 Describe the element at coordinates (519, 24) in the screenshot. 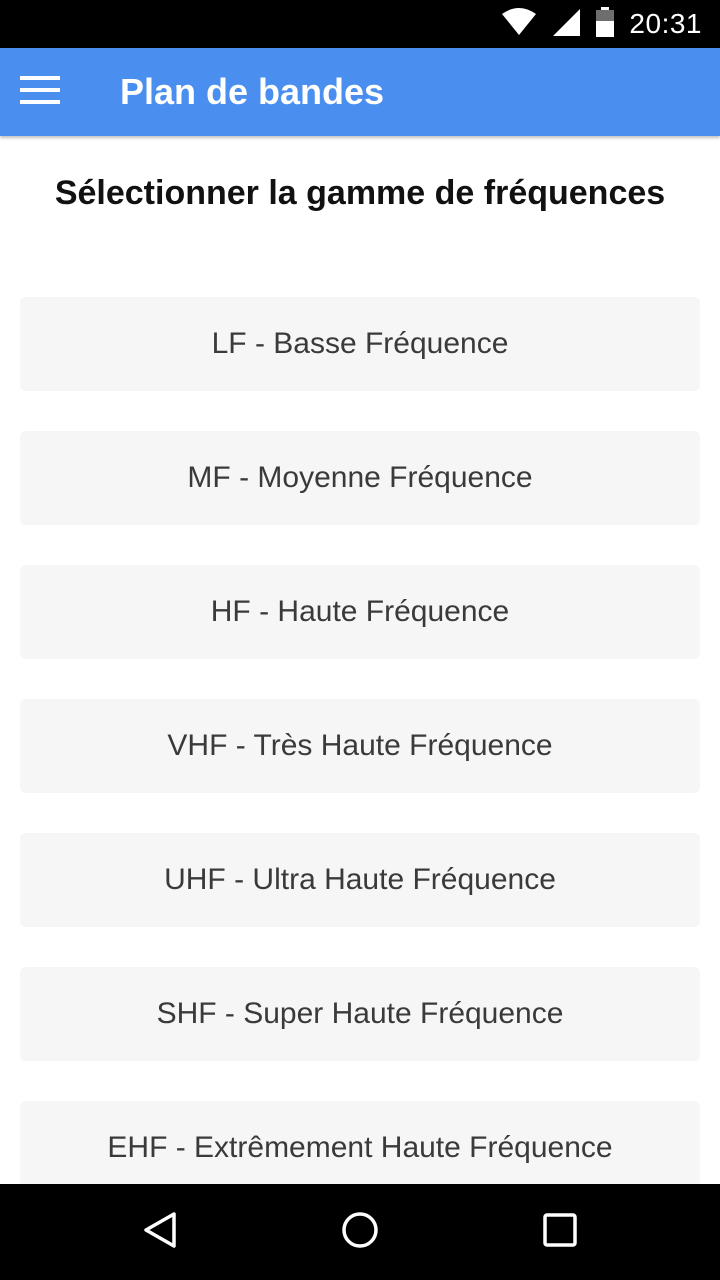

I see `wifi-icon` at that location.